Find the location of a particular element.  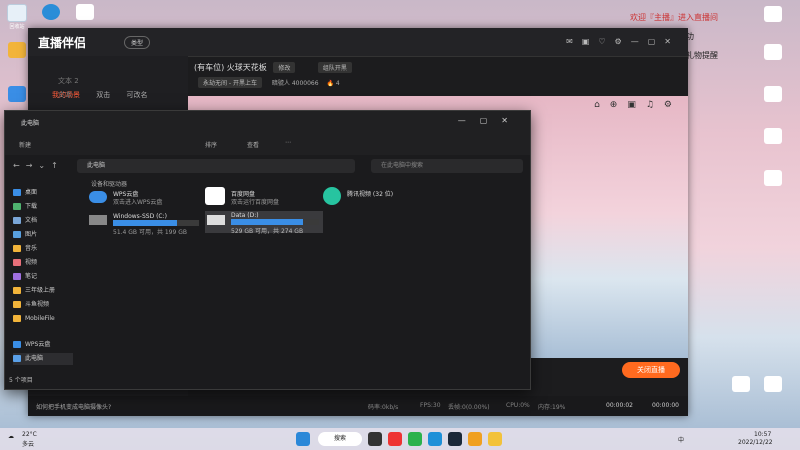

nav-item: 视频 is located at coordinates (43, 263).